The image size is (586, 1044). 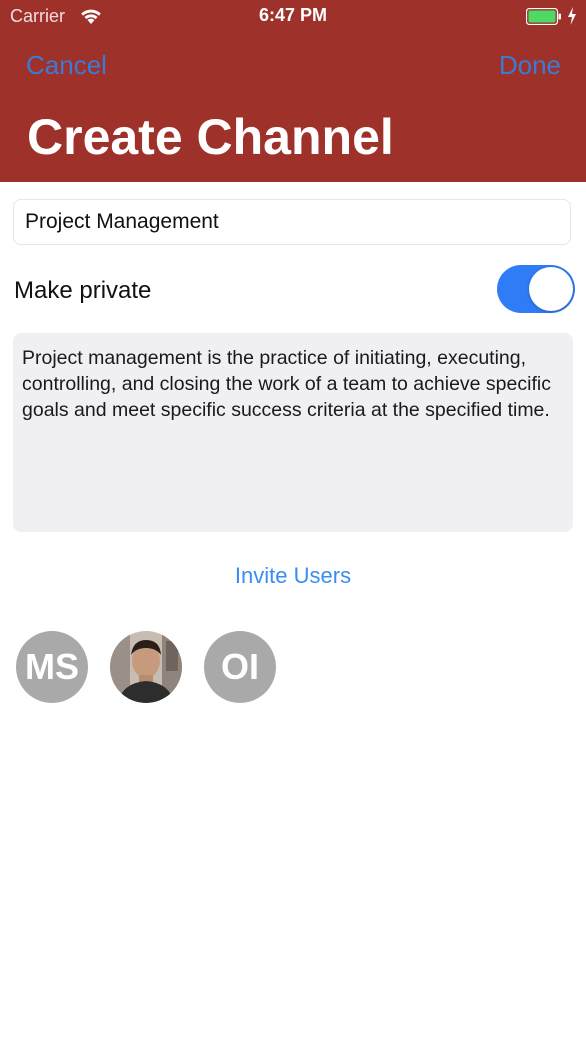 I want to click on user-avatar-oi: OI, so click(x=240, y=667).